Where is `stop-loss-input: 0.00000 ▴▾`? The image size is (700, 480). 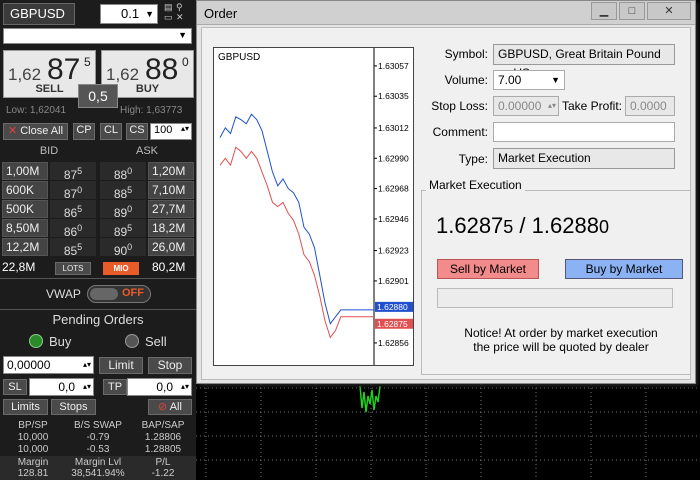
stop-loss-input: 0.00000 ▴▾ is located at coordinates (526, 106).